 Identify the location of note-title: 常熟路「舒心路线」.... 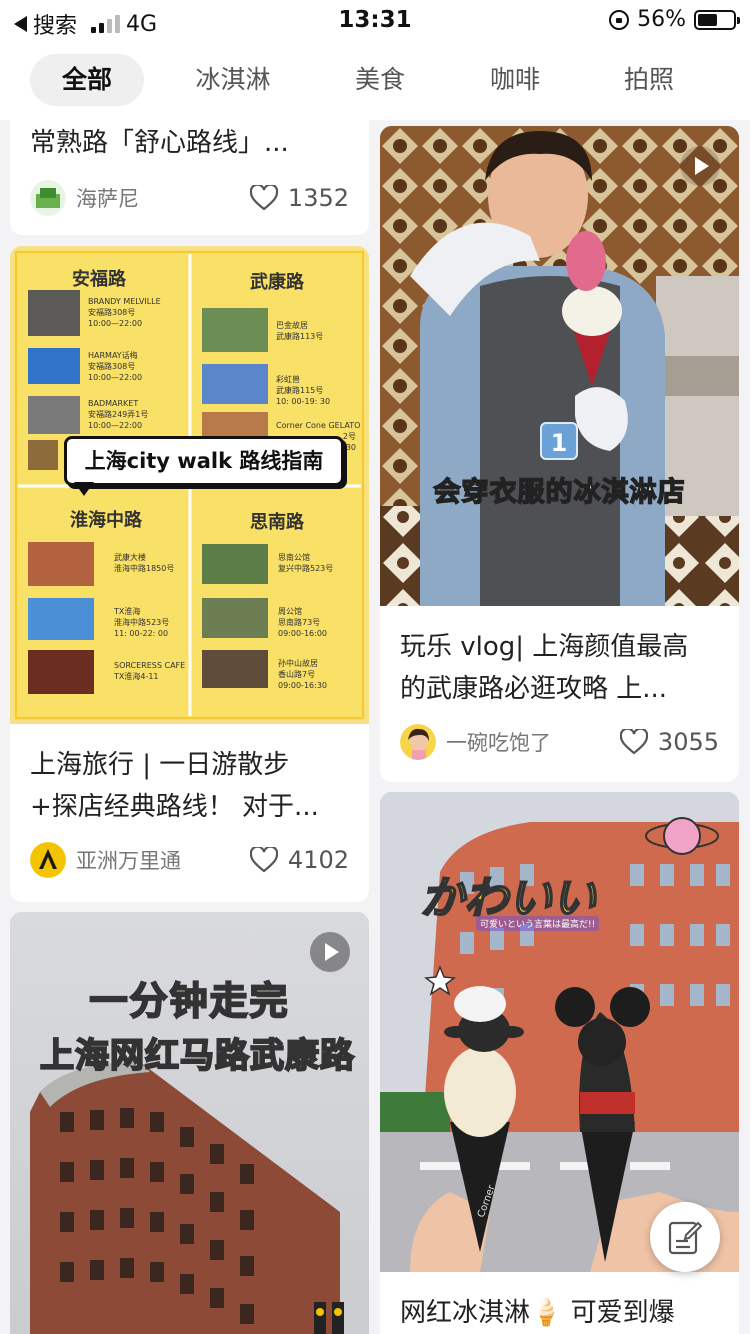
(189, 142).